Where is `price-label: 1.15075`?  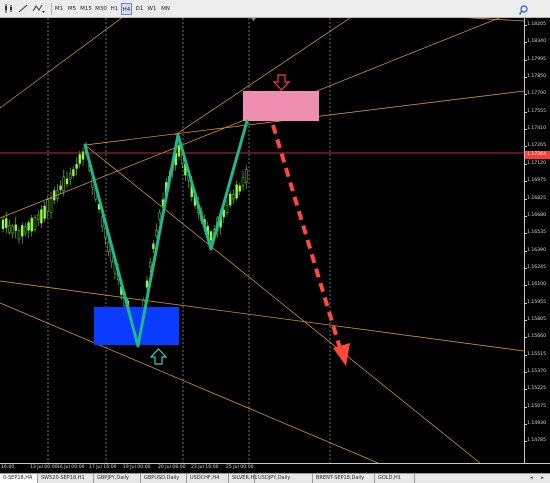 price-label: 1.15075 is located at coordinates (536, 406).